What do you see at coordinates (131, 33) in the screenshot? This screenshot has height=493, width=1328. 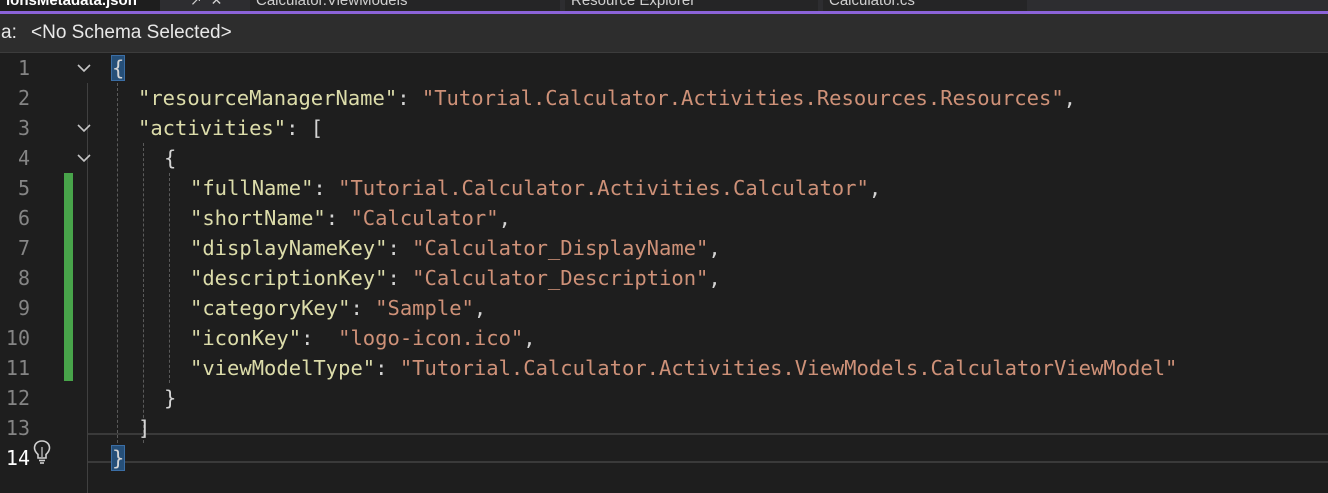 I see `schema-dropdown: <No Schema Selected>` at bounding box center [131, 33].